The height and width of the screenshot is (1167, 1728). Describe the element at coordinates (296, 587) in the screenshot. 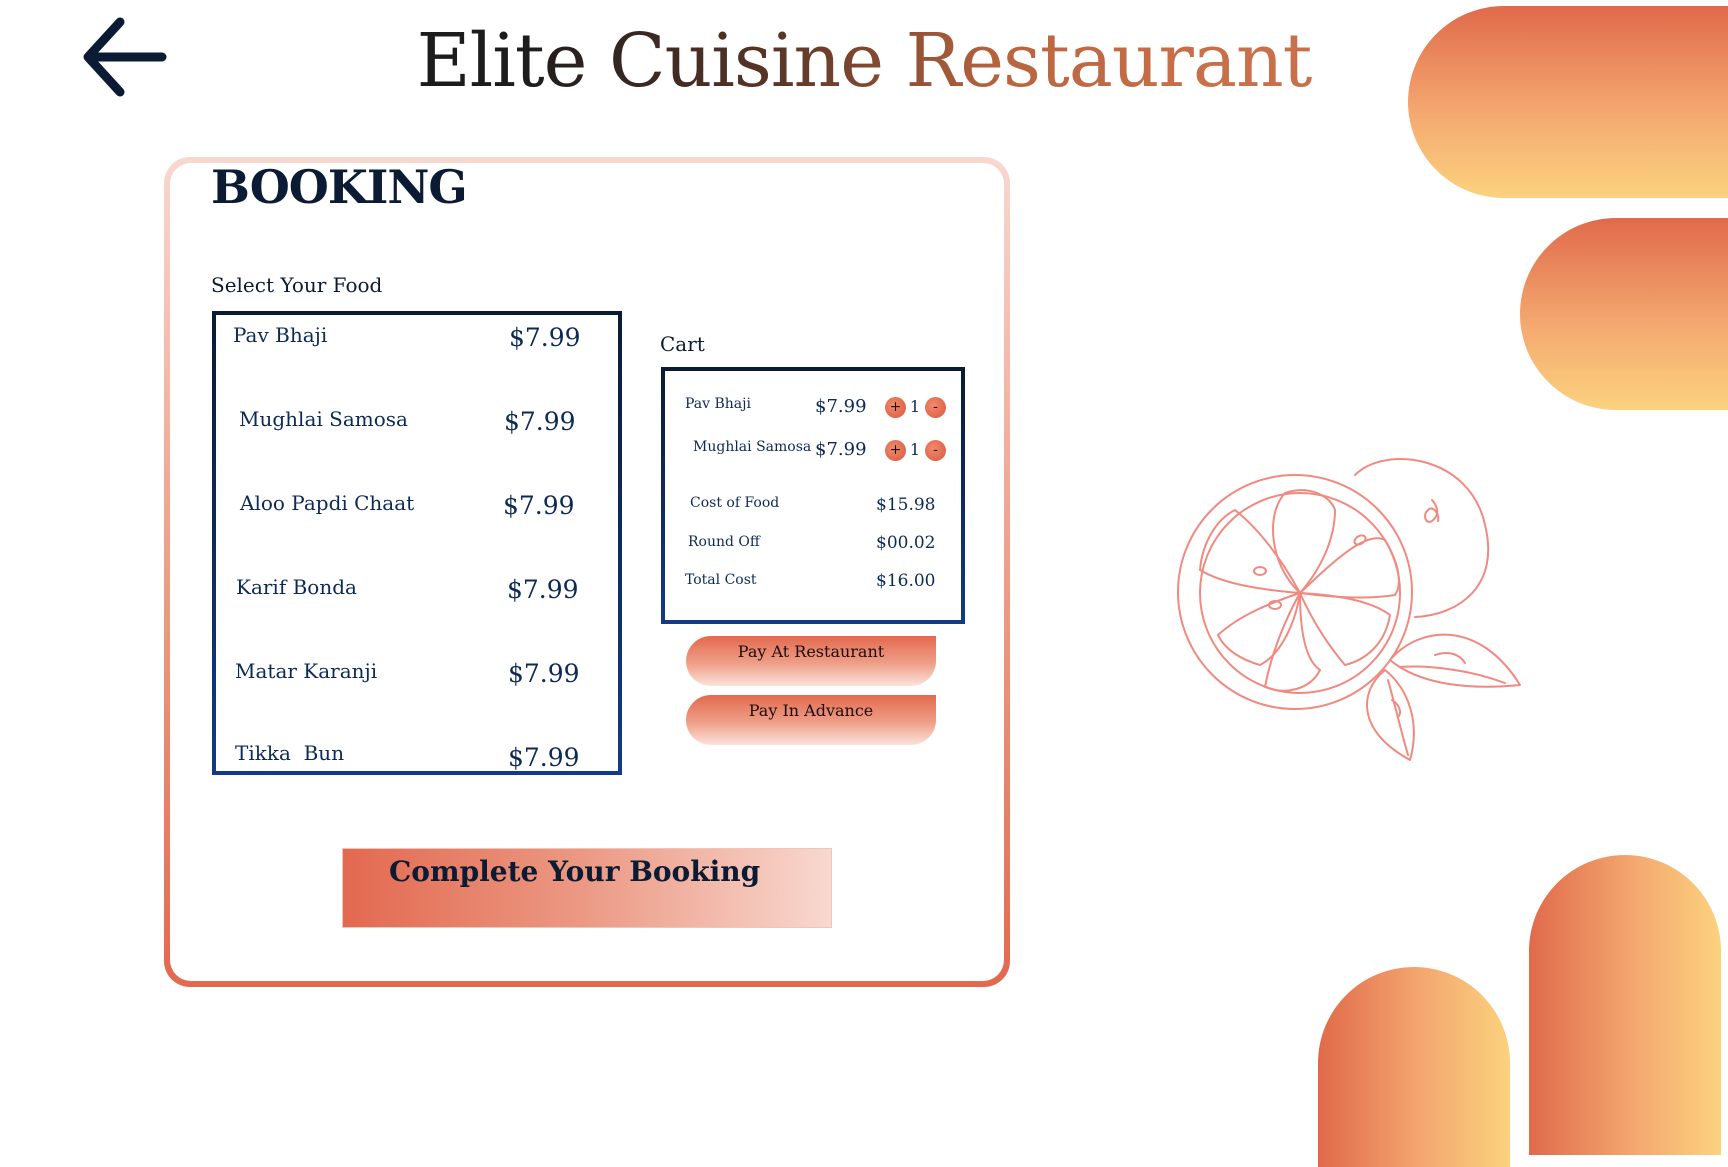

I see `menu-item-name: Karif Bonda` at that location.